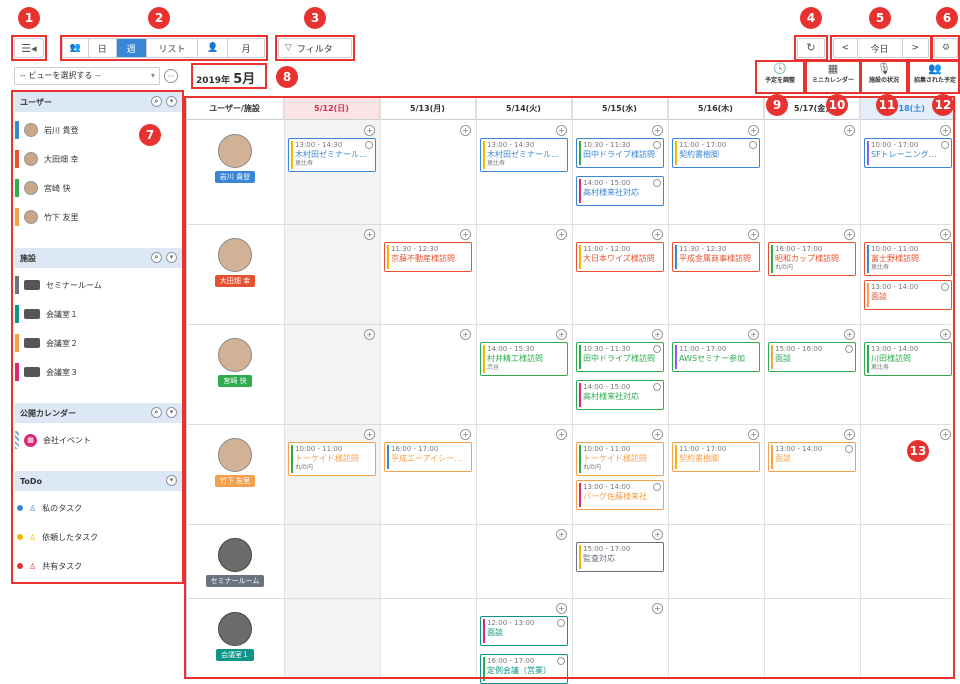  What do you see at coordinates (235, 362) in the screenshot?
I see `grid-row-owner: 宮崎 快` at bounding box center [235, 362].